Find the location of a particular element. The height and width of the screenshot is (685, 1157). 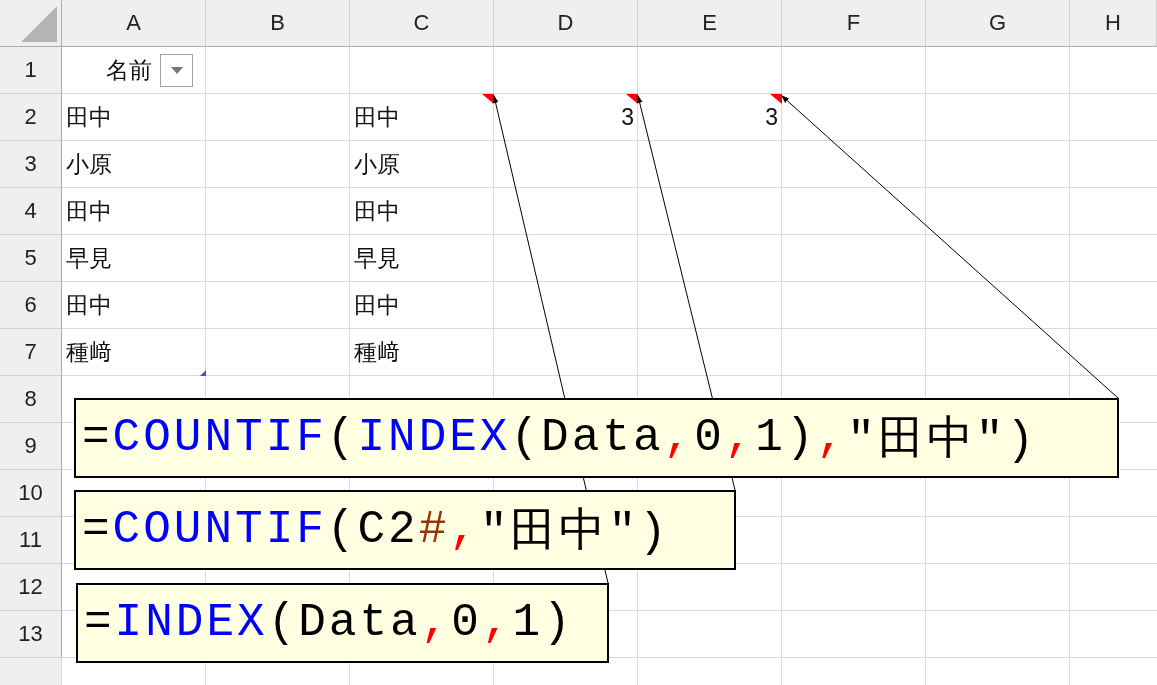

row-header: 11 is located at coordinates (31, 540).